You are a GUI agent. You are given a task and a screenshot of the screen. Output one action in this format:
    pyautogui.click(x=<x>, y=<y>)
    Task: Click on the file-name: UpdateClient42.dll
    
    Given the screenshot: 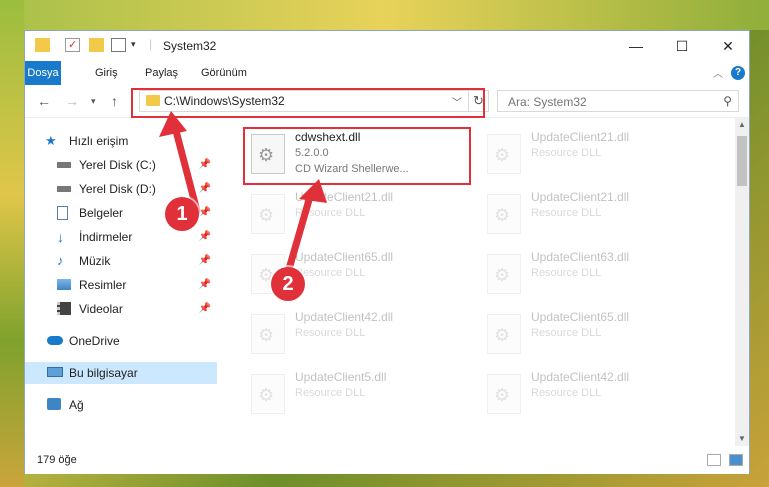 What is the action you would take?
    pyautogui.click(x=580, y=377)
    